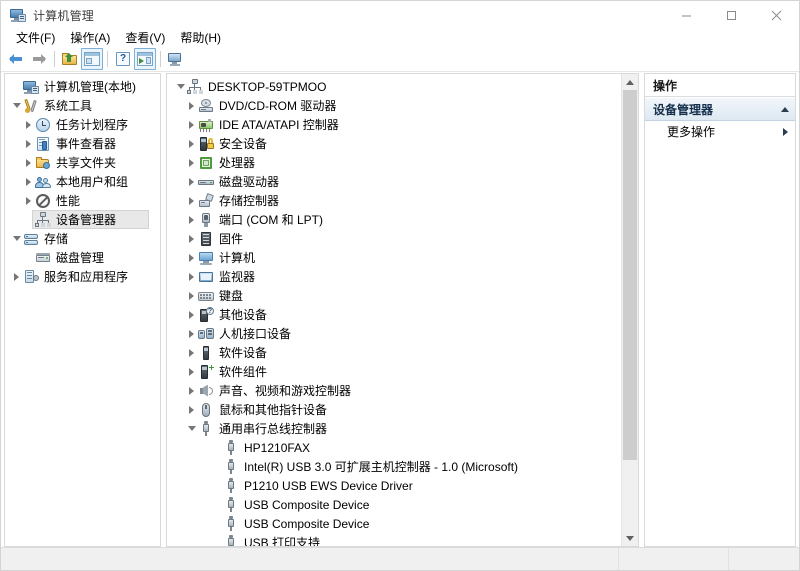  What do you see at coordinates (145, 38) in the screenshot?
I see `menu-view: 查看(V)` at bounding box center [145, 38].